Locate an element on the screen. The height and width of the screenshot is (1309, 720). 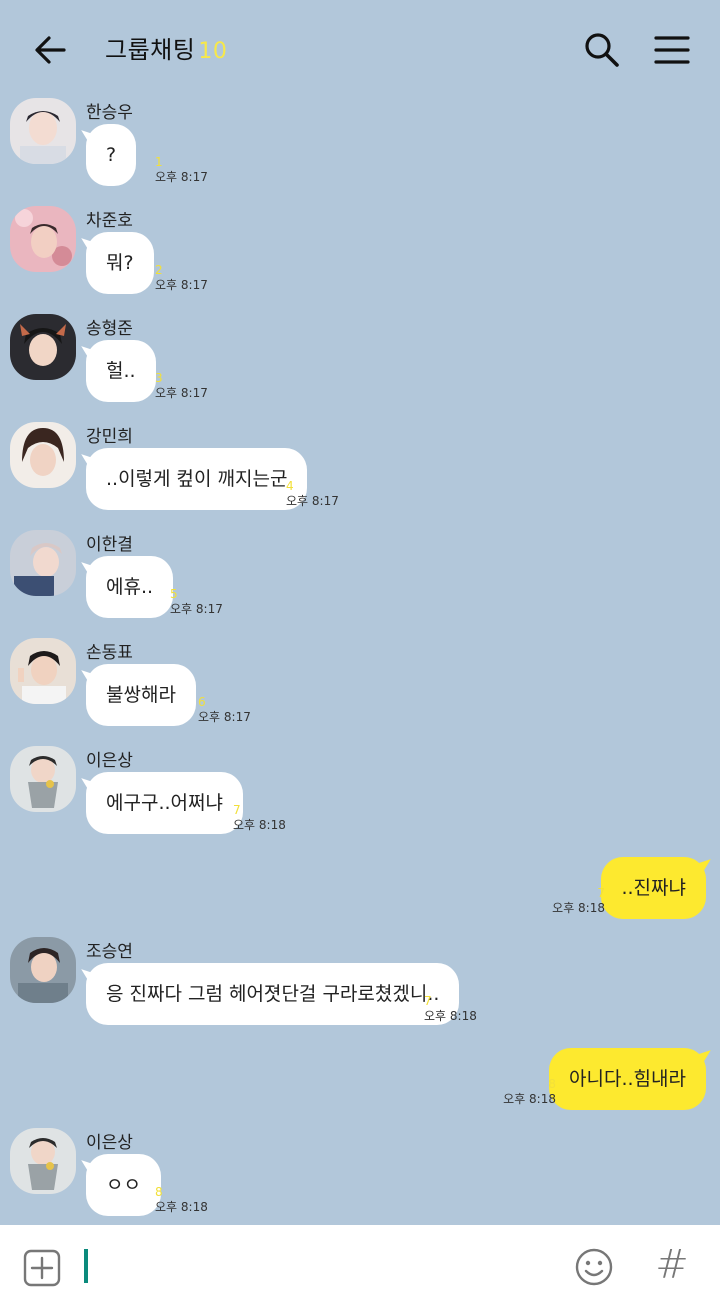
sender-name: 조승연 is located at coordinates (109, 952).